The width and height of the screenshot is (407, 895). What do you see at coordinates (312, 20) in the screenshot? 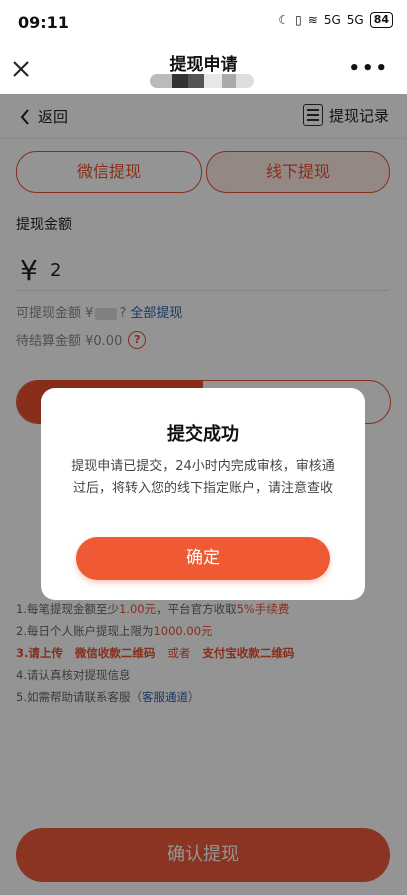
I see `wifi-icon: ≋` at bounding box center [312, 20].